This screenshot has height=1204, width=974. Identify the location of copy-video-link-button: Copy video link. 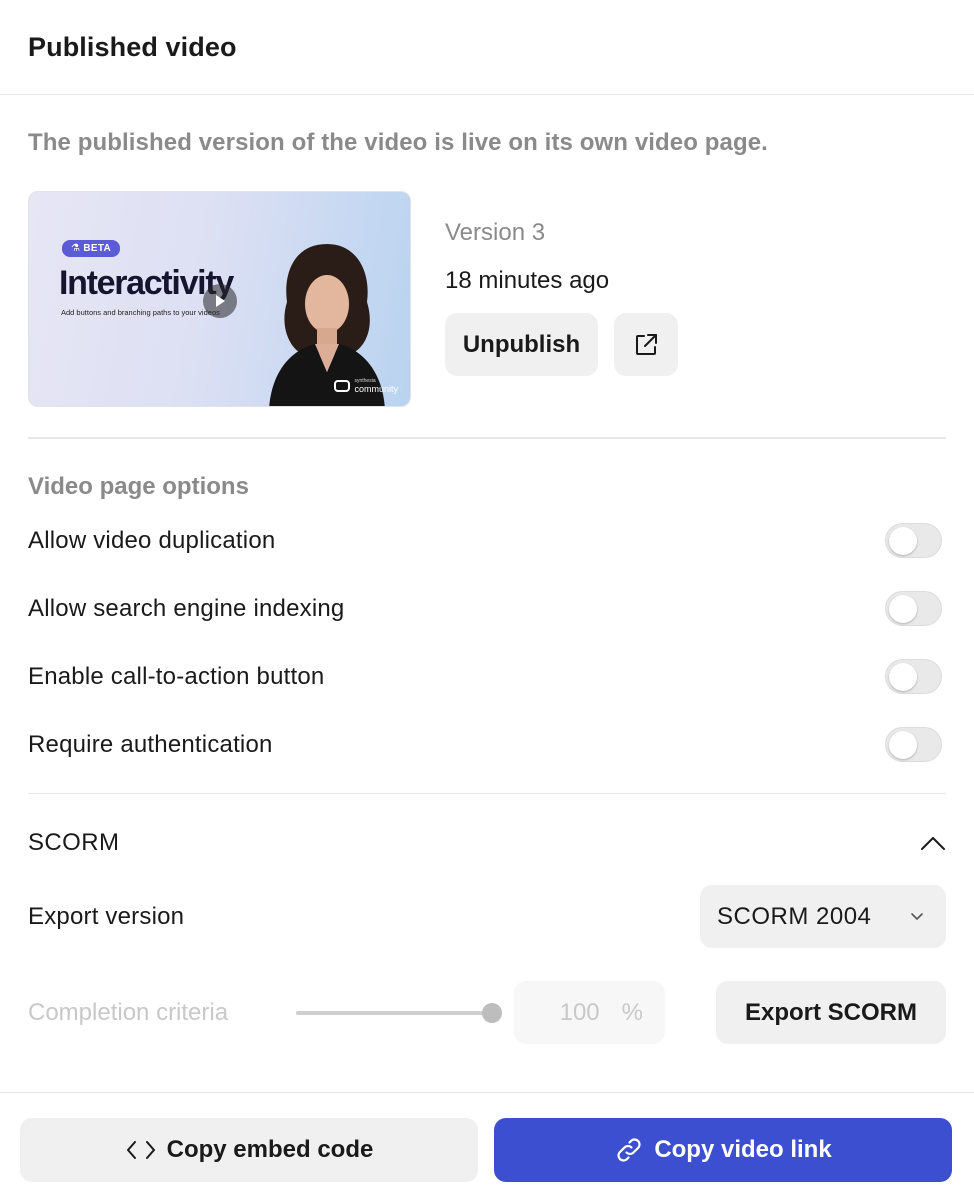
(723, 1150).